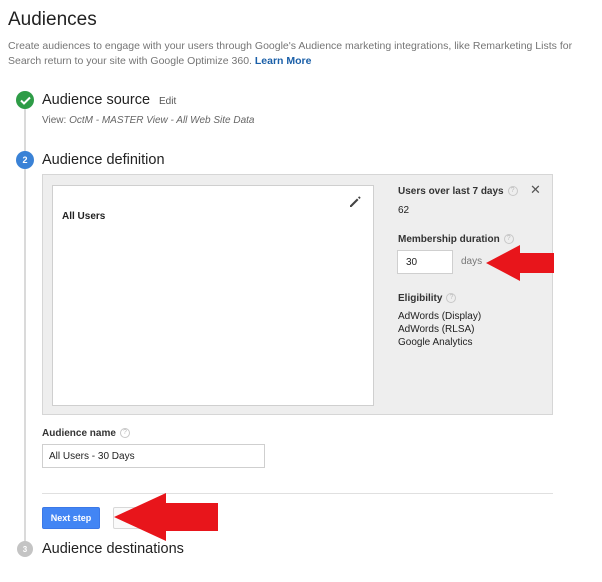 The height and width of the screenshot is (582, 602). I want to click on close-icon: ✕, so click(535, 190).